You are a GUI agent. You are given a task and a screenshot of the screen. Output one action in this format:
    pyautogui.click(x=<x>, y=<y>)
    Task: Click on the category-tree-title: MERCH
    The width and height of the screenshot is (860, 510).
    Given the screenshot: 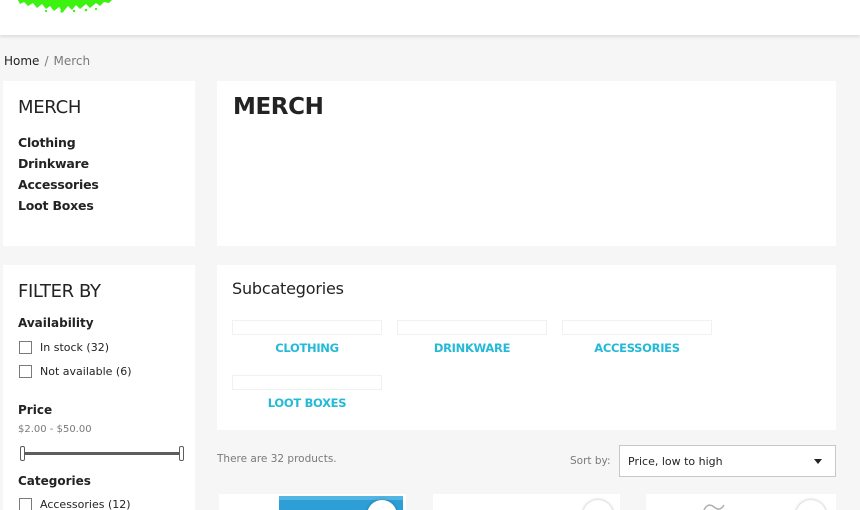 What is the action you would take?
    pyautogui.click(x=49, y=107)
    